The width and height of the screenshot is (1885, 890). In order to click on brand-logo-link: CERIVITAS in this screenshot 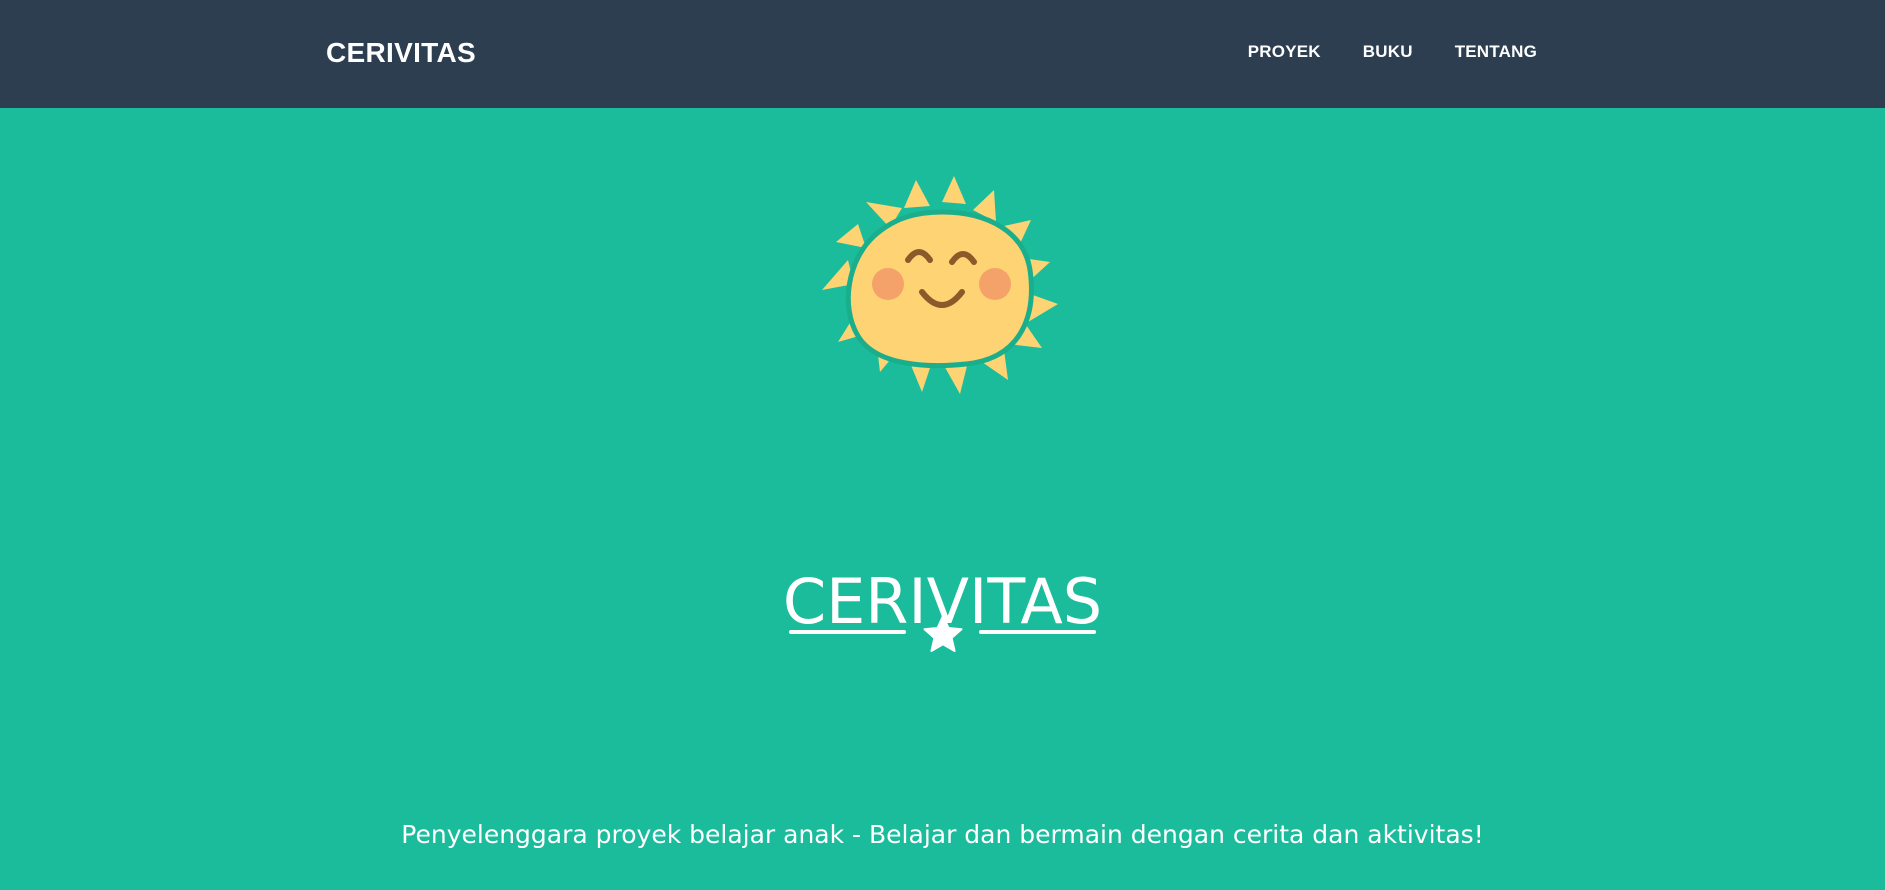, I will do `click(401, 53)`.